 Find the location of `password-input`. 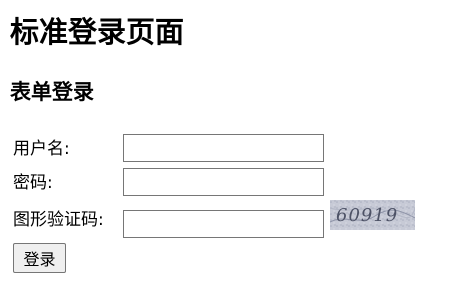

password-input is located at coordinates (223, 182).